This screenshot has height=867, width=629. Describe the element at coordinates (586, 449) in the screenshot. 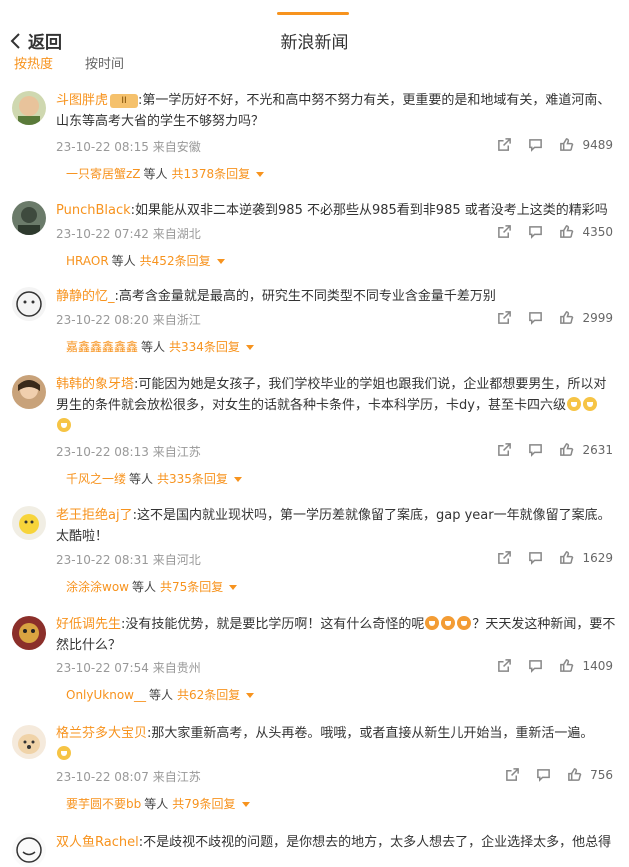

I see `like-button: 2631` at that location.